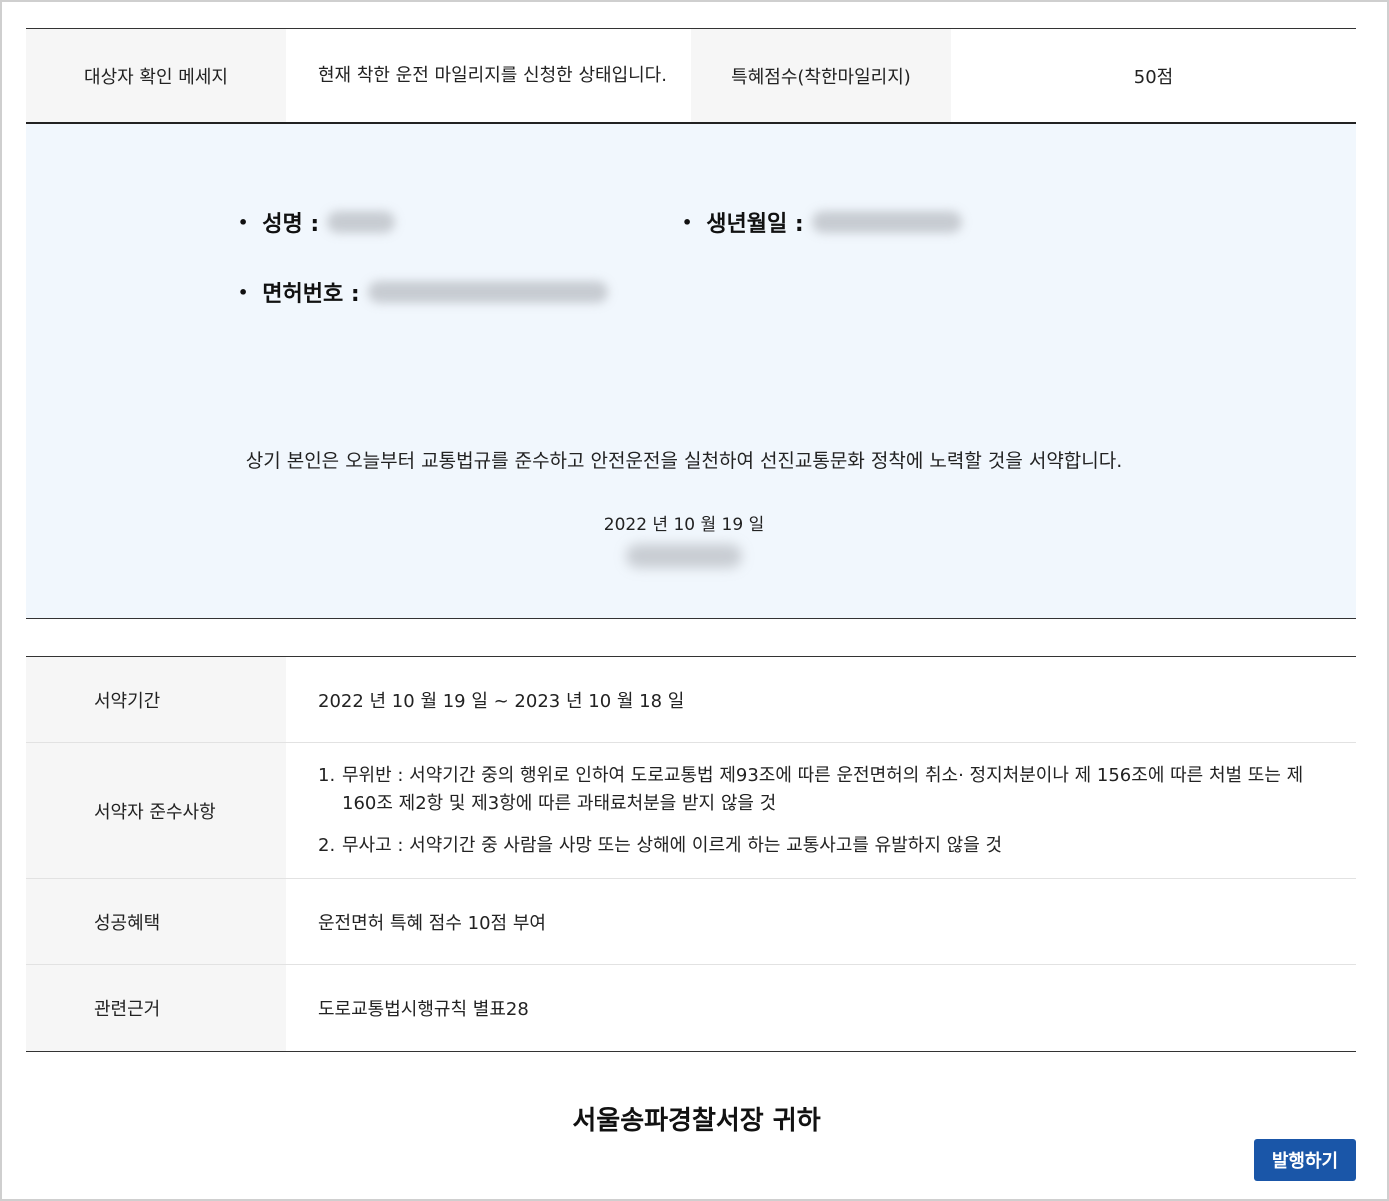 The height and width of the screenshot is (1201, 1389). Describe the element at coordinates (1153, 77) in the screenshot. I see `points-value: 50점` at that location.